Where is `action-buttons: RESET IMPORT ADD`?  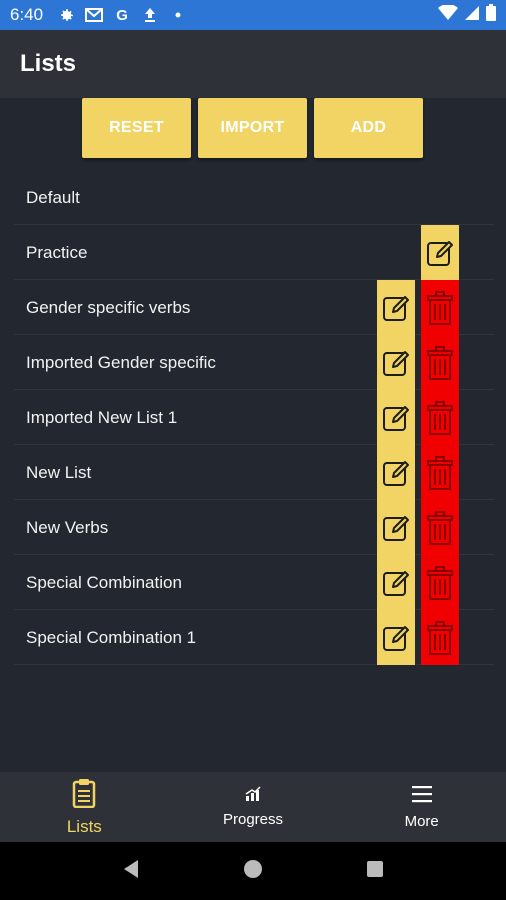
action-buttons: RESET IMPORT ADD is located at coordinates (252, 128).